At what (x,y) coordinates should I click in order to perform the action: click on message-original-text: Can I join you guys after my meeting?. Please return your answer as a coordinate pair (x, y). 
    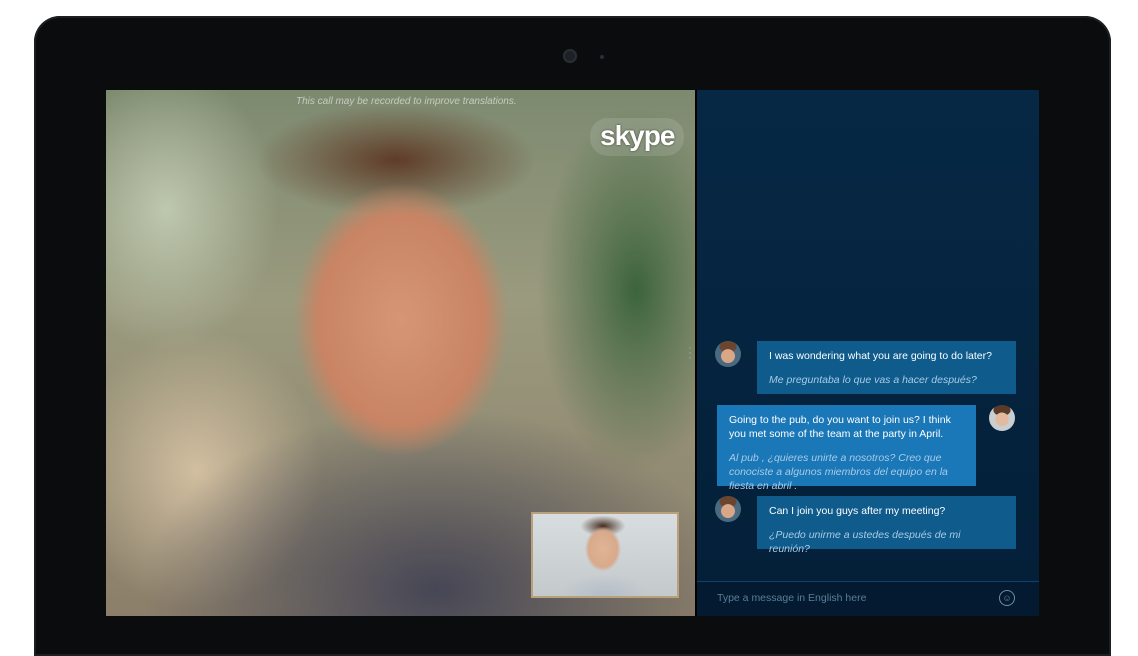
    Looking at the image, I should click on (857, 511).